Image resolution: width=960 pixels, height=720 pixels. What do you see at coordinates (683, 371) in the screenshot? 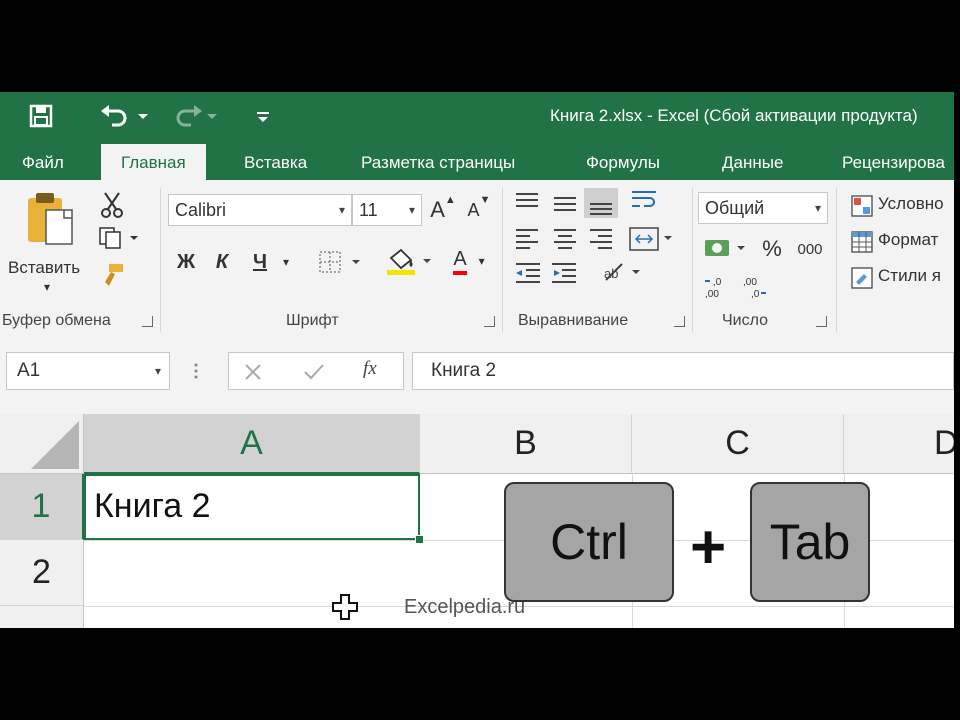
I see `formula-input: Книга 2` at bounding box center [683, 371].